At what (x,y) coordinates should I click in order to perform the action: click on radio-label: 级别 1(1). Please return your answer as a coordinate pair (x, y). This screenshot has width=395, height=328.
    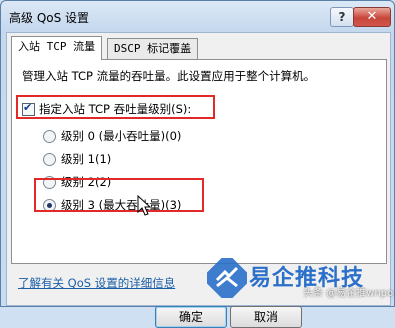
    Looking at the image, I should click on (86, 159).